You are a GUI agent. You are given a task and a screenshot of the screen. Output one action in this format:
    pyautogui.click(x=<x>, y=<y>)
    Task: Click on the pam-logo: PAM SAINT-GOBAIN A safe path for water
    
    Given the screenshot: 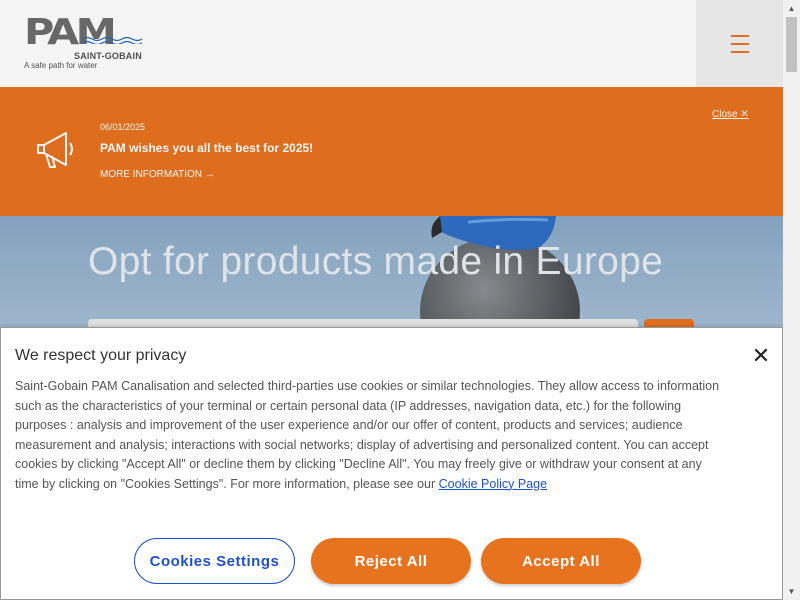 What is the action you would take?
    pyautogui.click(x=89, y=42)
    